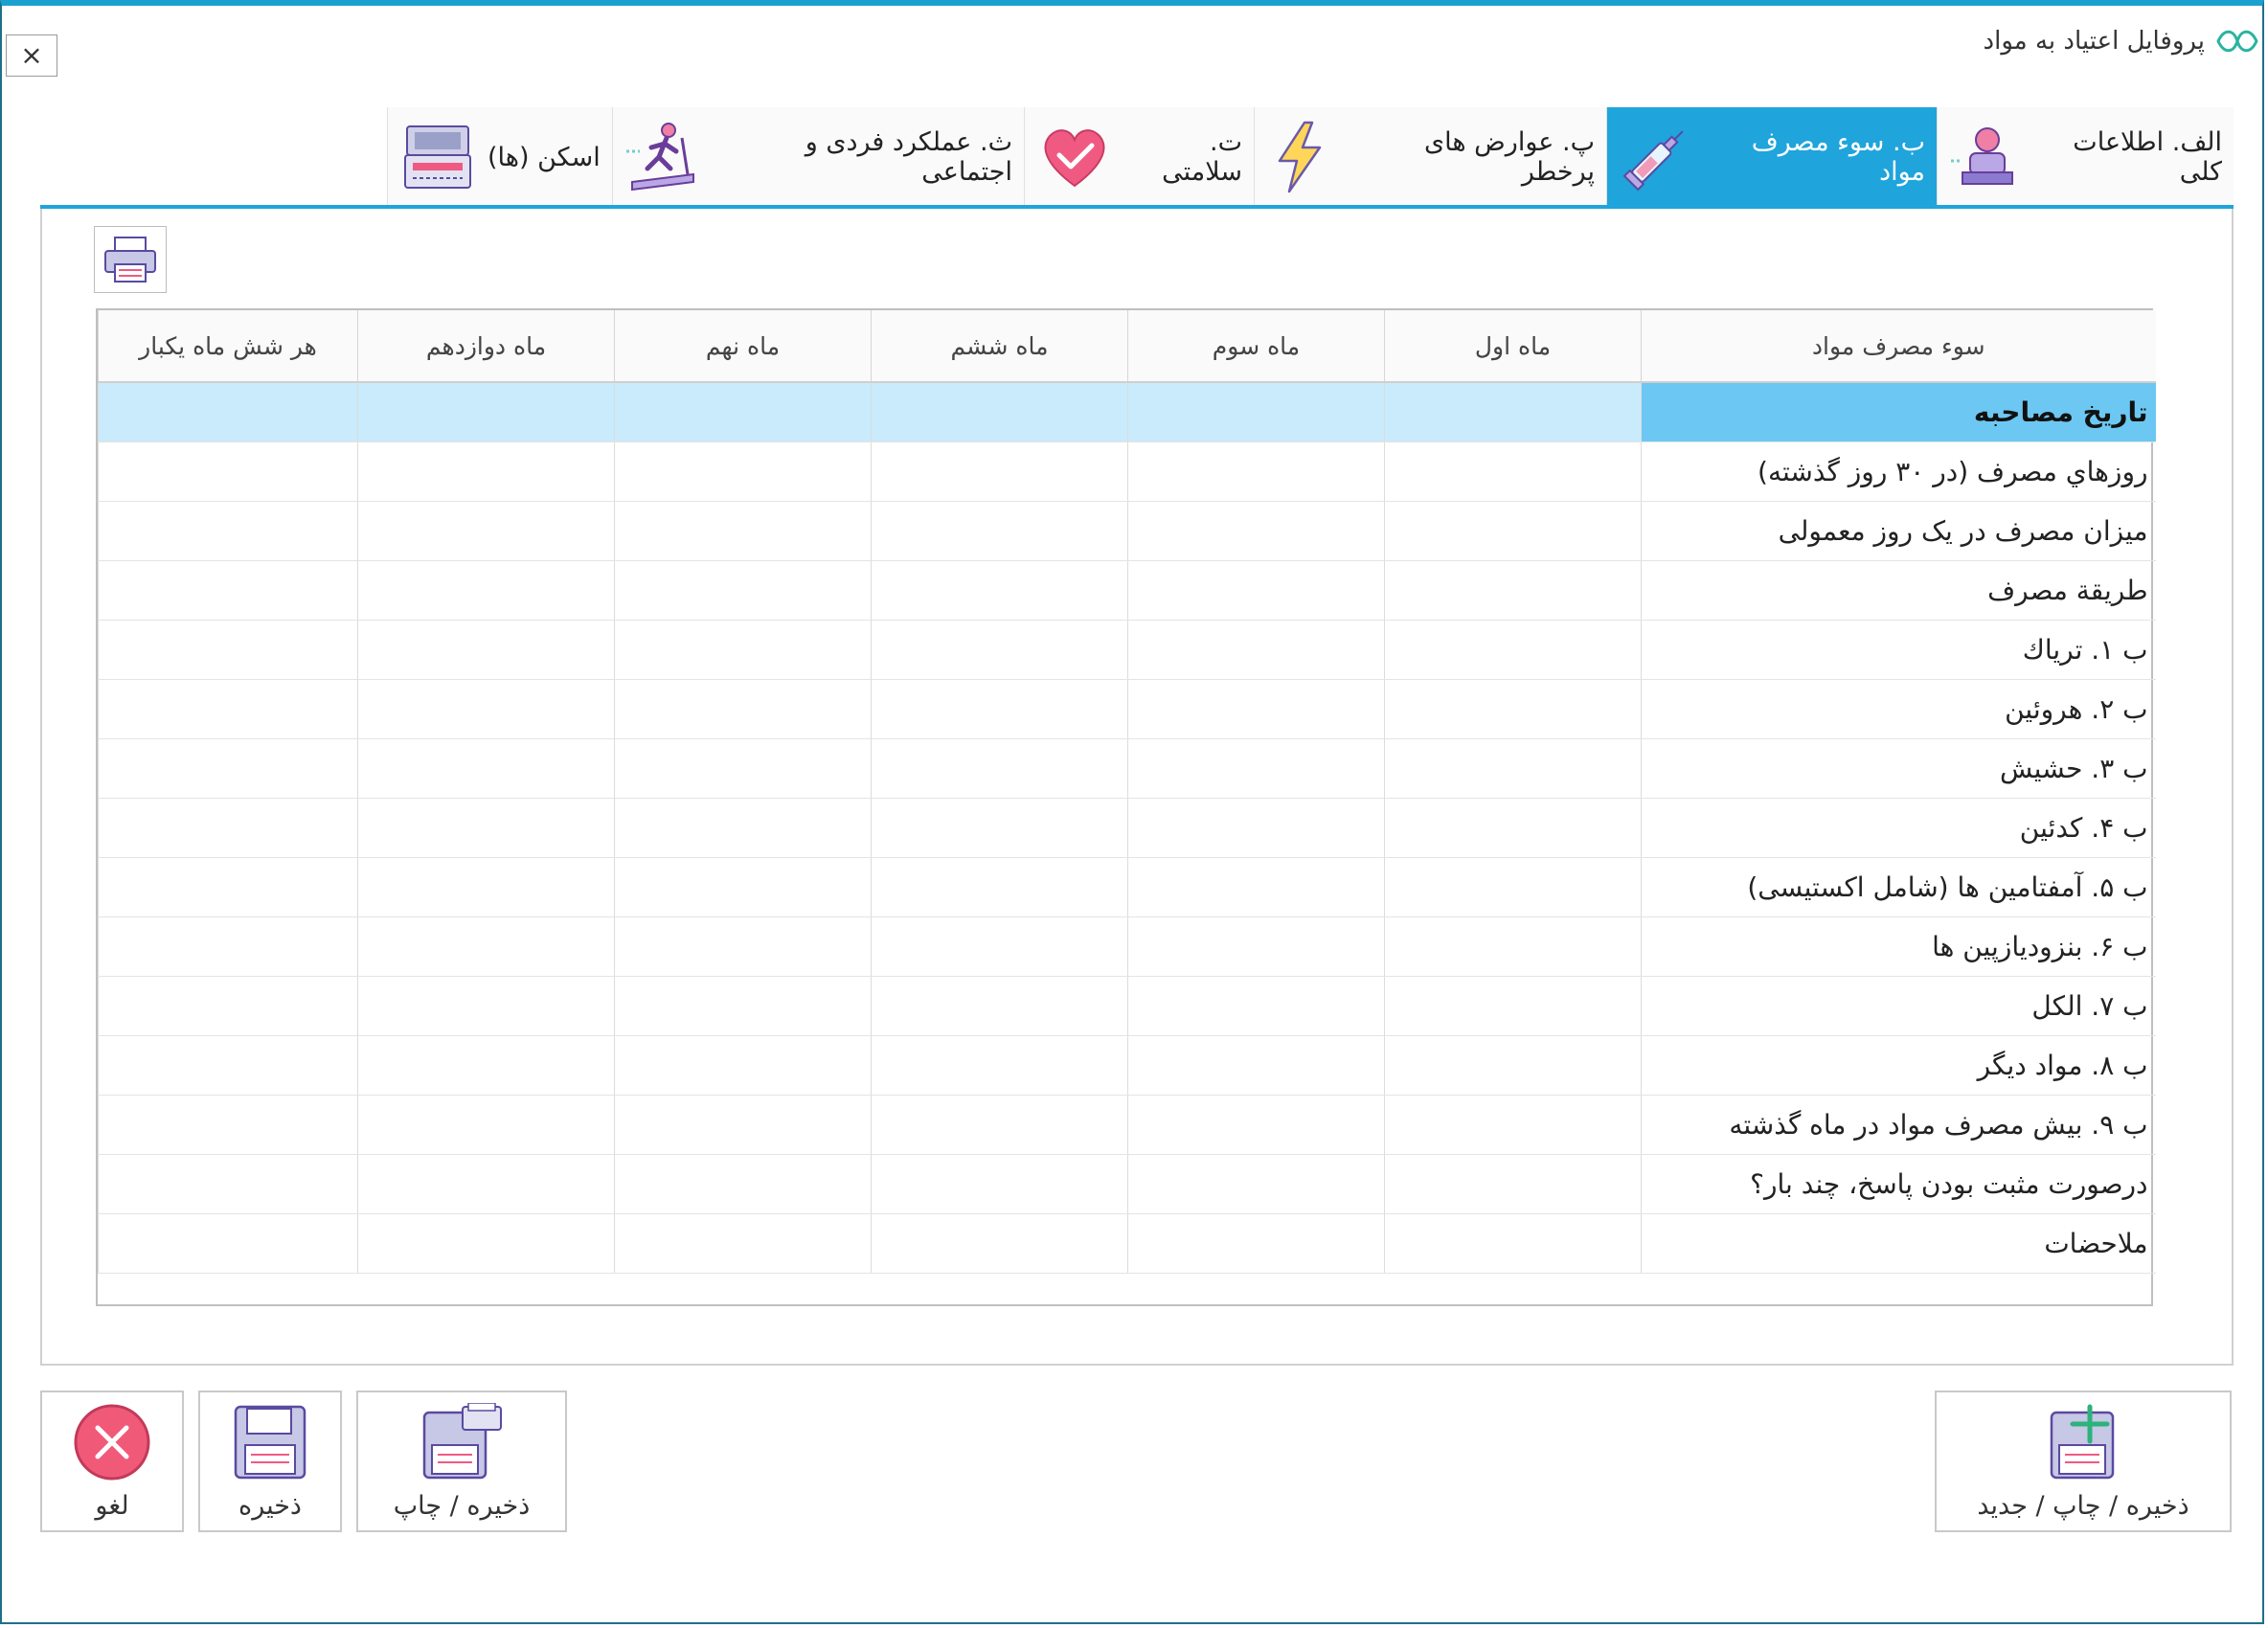 The width and height of the screenshot is (2268, 1628). I want to click on tab-personal-social: ث. عملکرد فردی و اجتماعی, so click(818, 157).